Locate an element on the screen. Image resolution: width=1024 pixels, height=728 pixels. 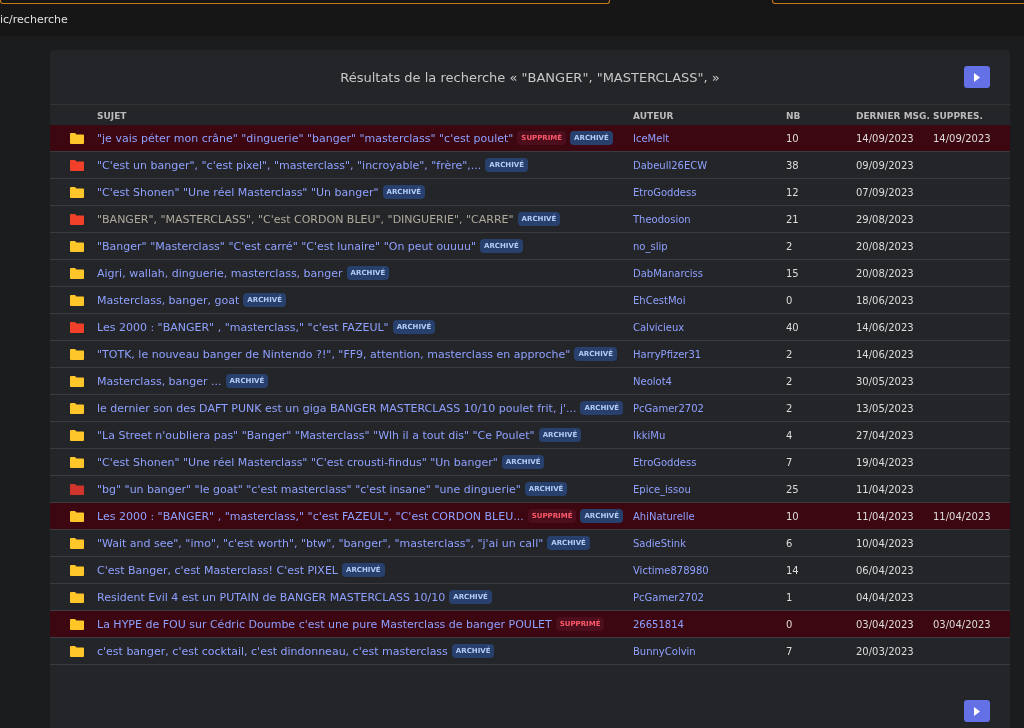
table-cell-text: 25 is located at coordinates (793, 489).